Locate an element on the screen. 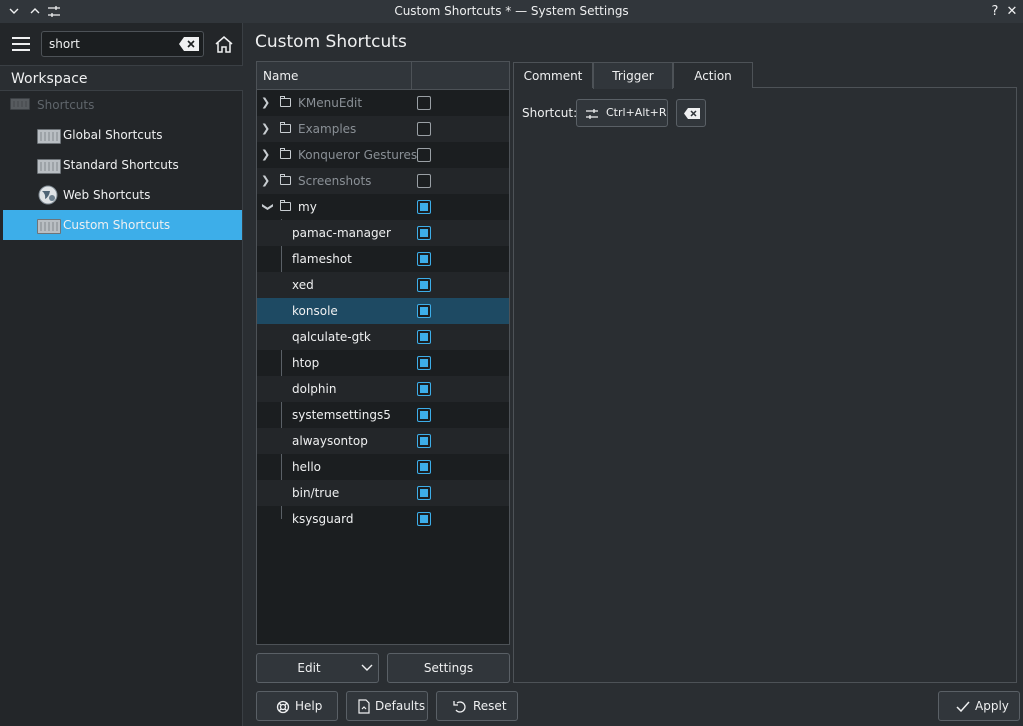 This screenshot has width=1023, height=726. sidebar-item-label: Custom Shortcuts is located at coordinates (117, 225).